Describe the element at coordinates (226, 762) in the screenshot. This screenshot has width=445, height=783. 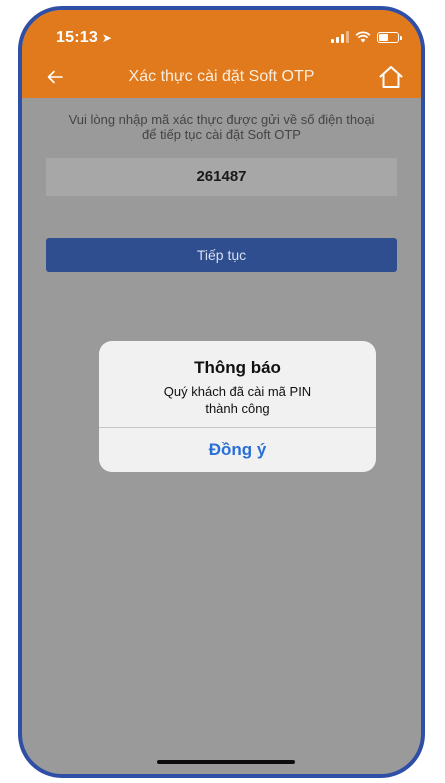
I see `home-indicator` at that location.